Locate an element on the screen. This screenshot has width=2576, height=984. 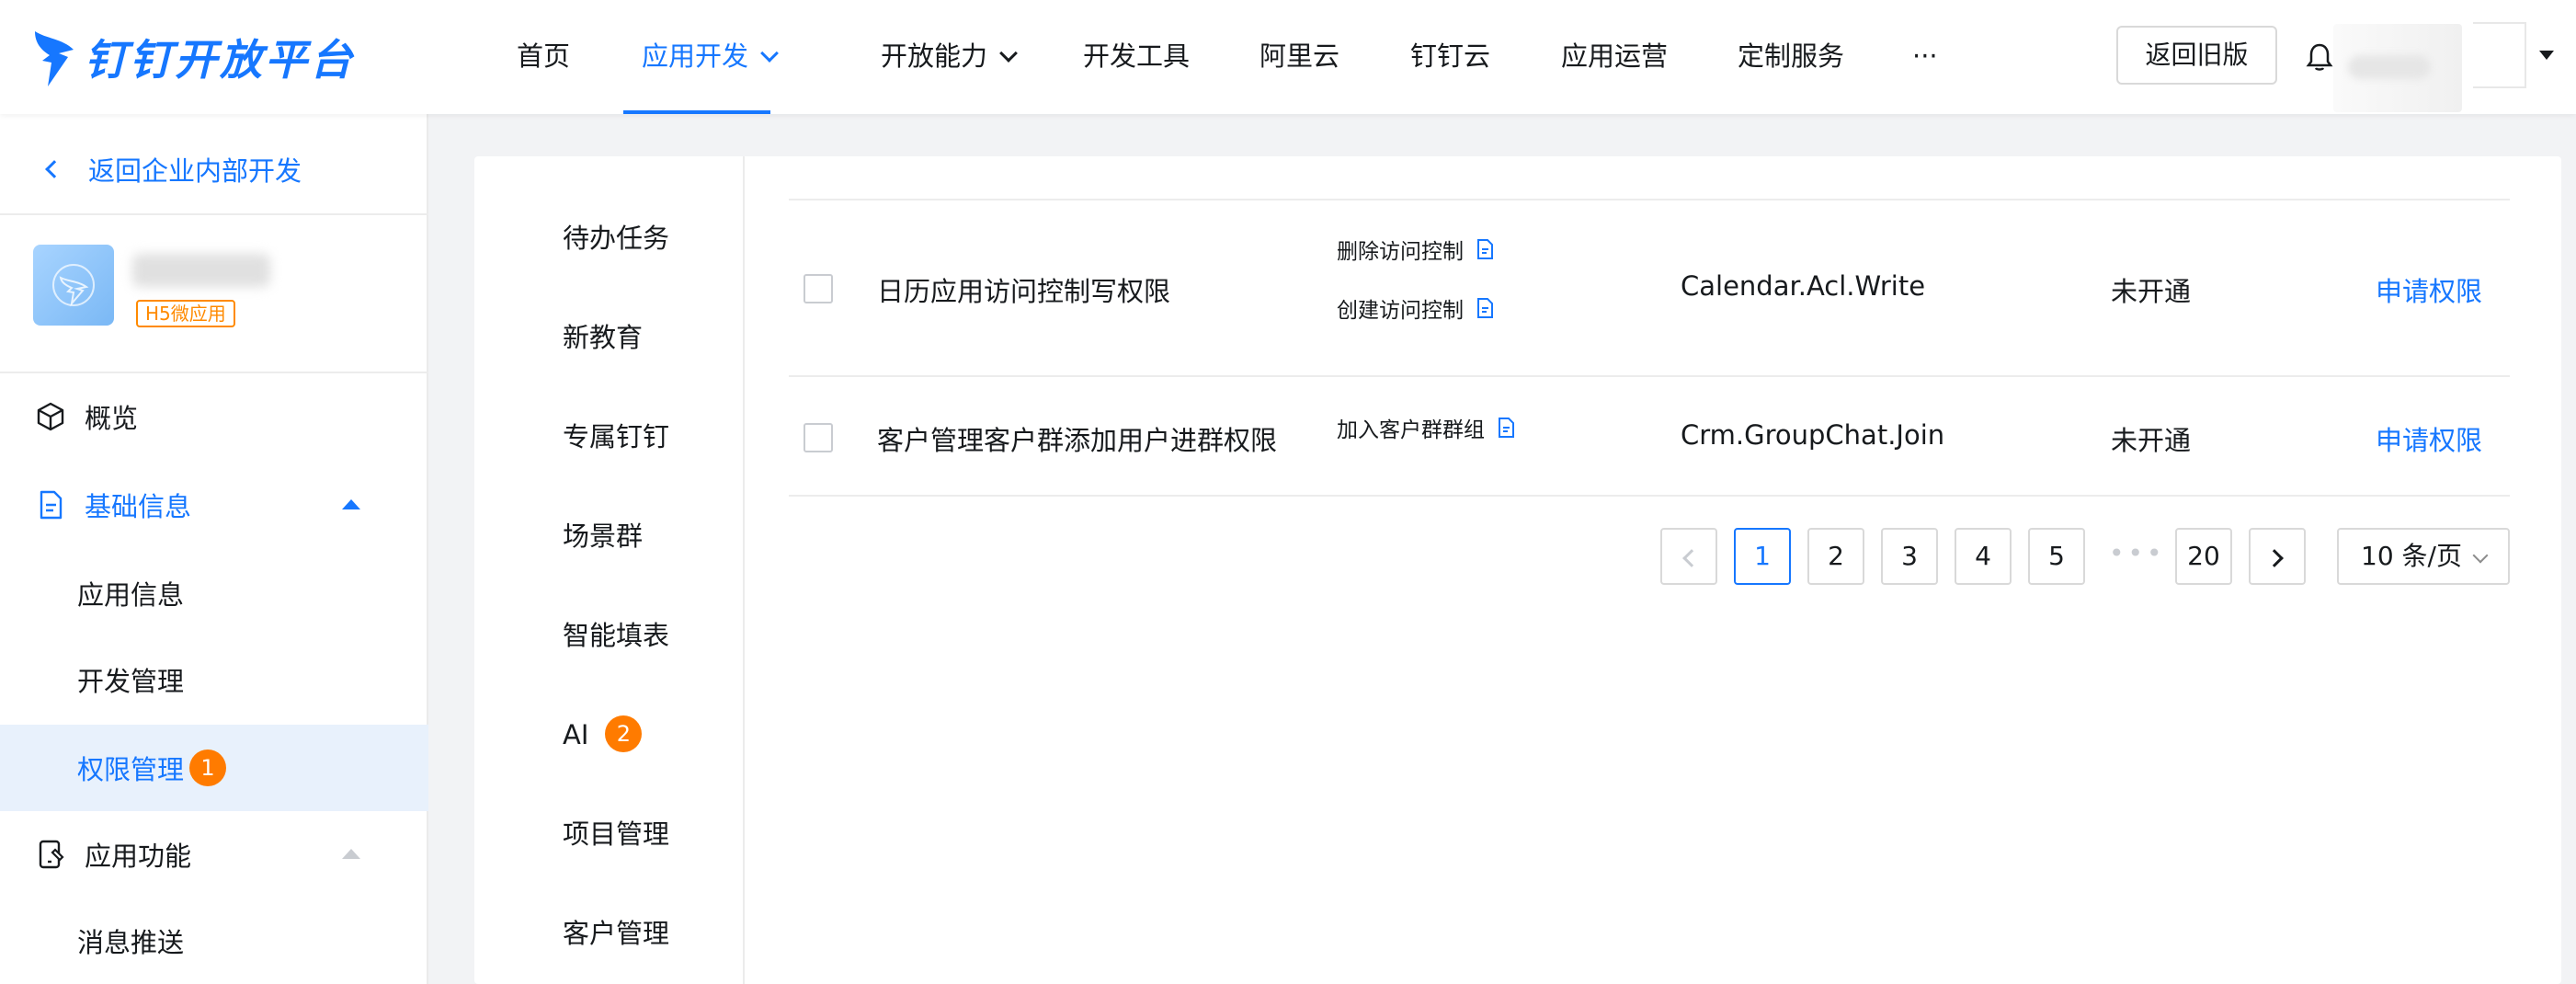
category-label: 智能填表 is located at coordinates (616, 635).